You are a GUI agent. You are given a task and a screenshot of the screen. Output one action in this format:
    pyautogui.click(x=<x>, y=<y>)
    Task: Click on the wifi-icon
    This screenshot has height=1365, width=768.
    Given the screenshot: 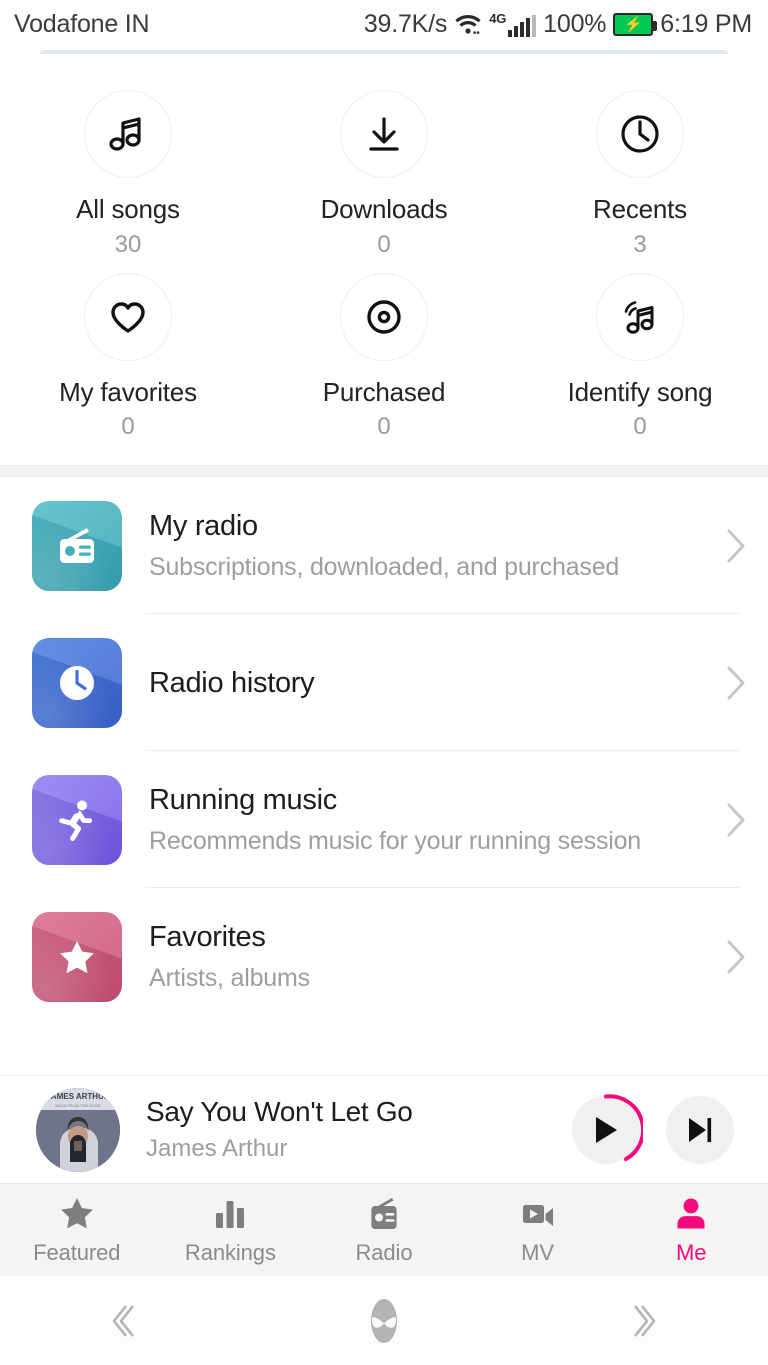 What is the action you would take?
    pyautogui.click(x=468, y=24)
    